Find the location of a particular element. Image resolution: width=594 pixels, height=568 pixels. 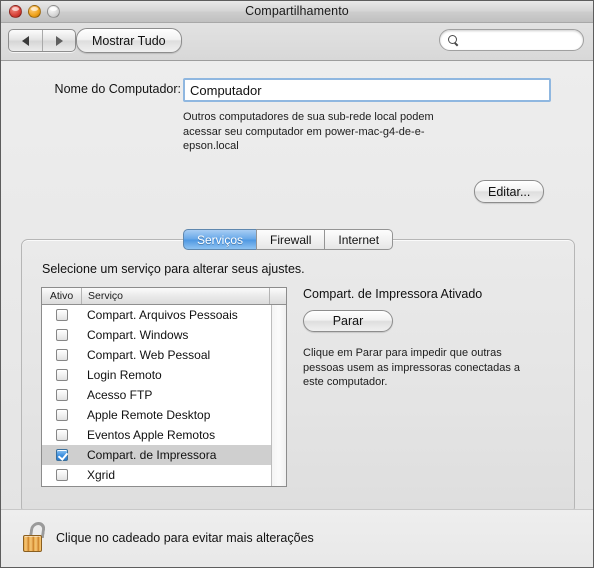

tab-internet: Internet is located at coordinates (359, 239).